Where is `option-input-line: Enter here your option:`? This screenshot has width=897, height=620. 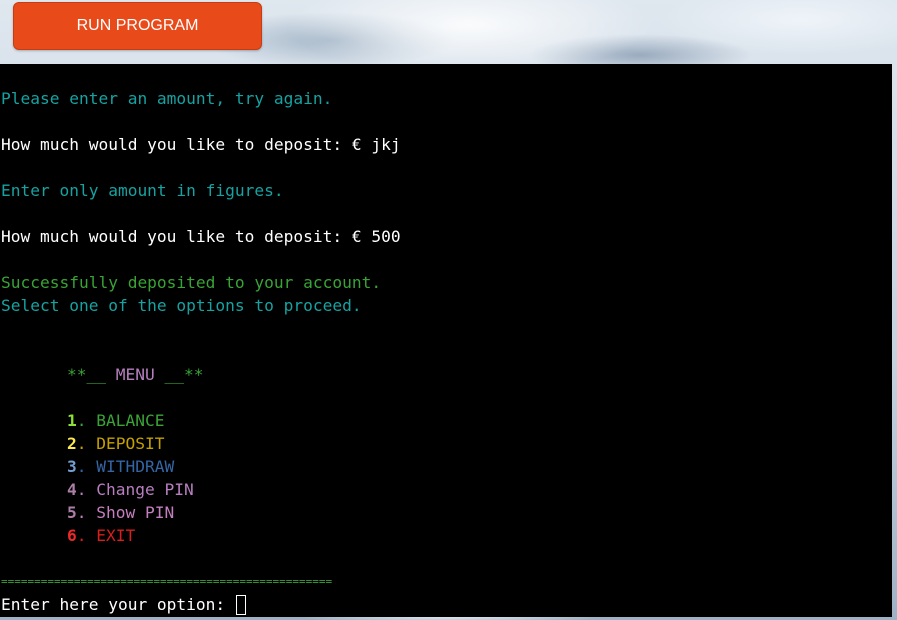
option-input-line: Enter here your option: is located at coordinates (123, 604).